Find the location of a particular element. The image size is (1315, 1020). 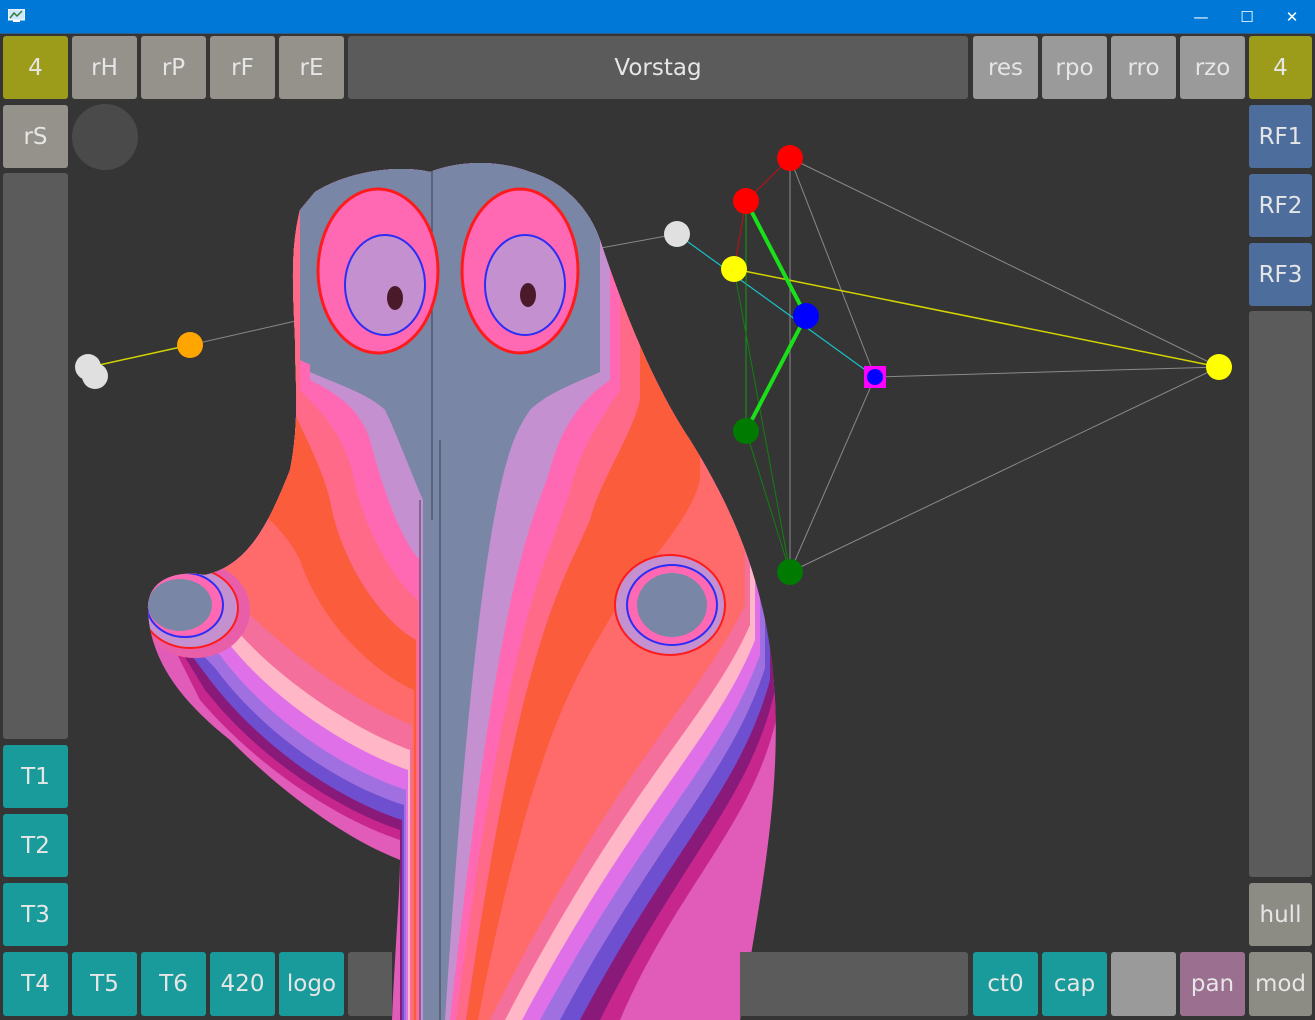

rS-button: rS is located at coordinates (35, 136).